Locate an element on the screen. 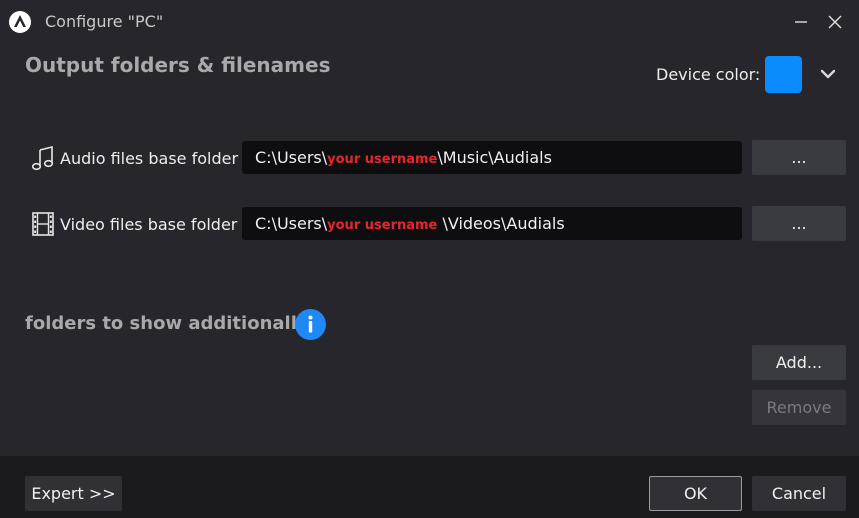  title-bar: Configure "PC" is located at coordinates (429, 22).